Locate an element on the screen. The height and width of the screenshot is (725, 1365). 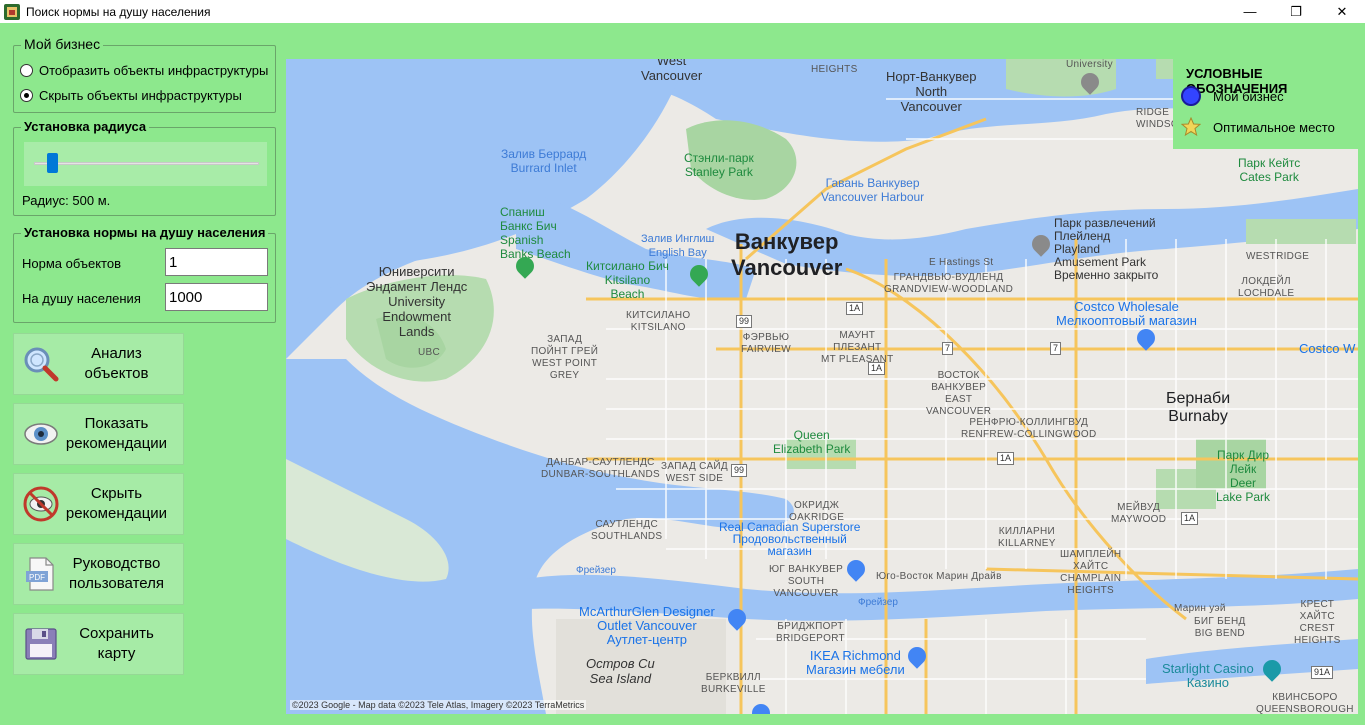
map-label-costco-w: Costco W is located at coordinates (1327, 348).